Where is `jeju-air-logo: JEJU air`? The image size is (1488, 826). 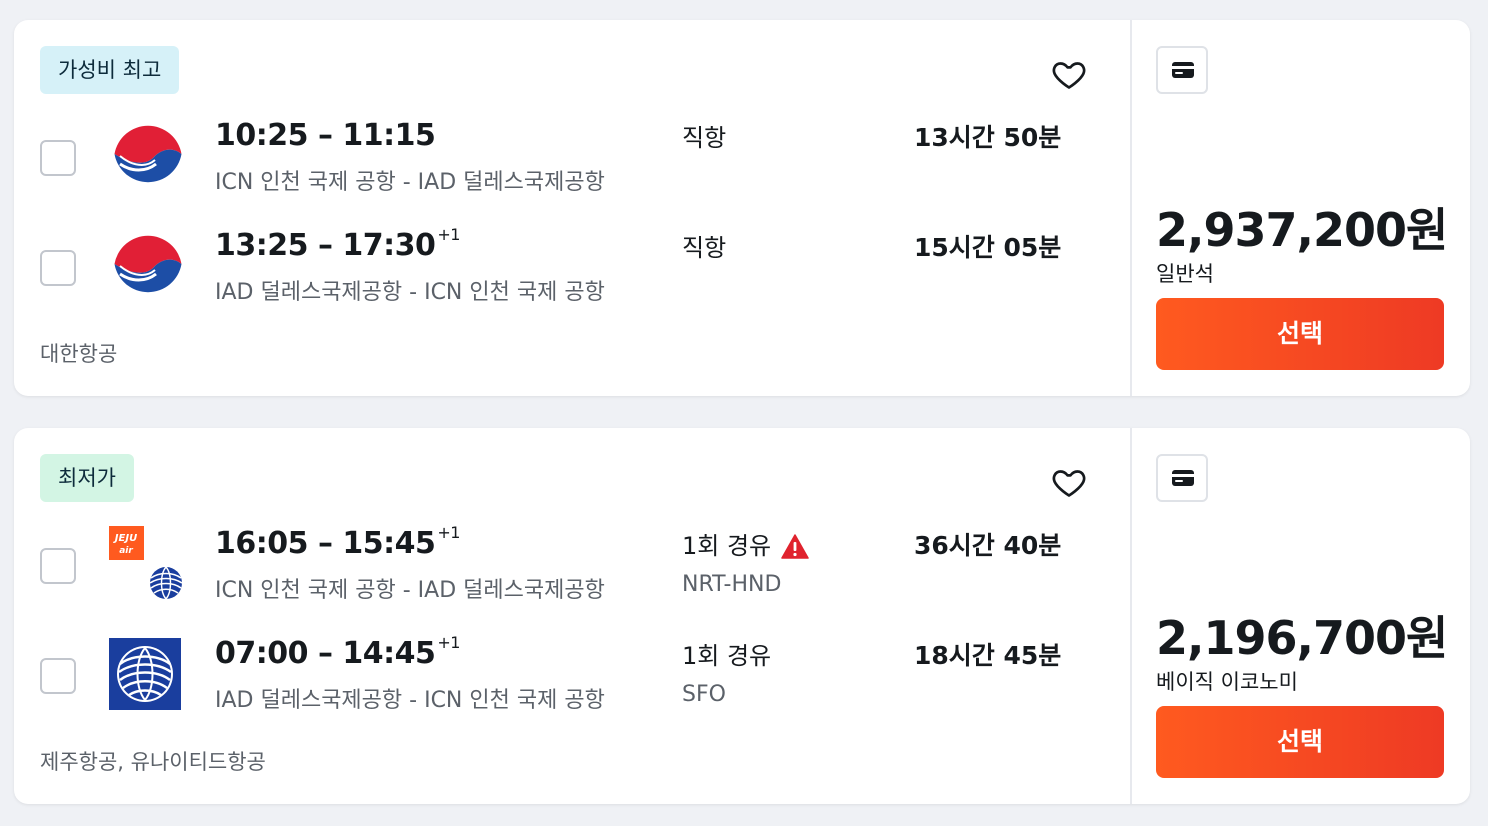
jeju-air-logo: JEJU air is located at coordinates (147, 563).